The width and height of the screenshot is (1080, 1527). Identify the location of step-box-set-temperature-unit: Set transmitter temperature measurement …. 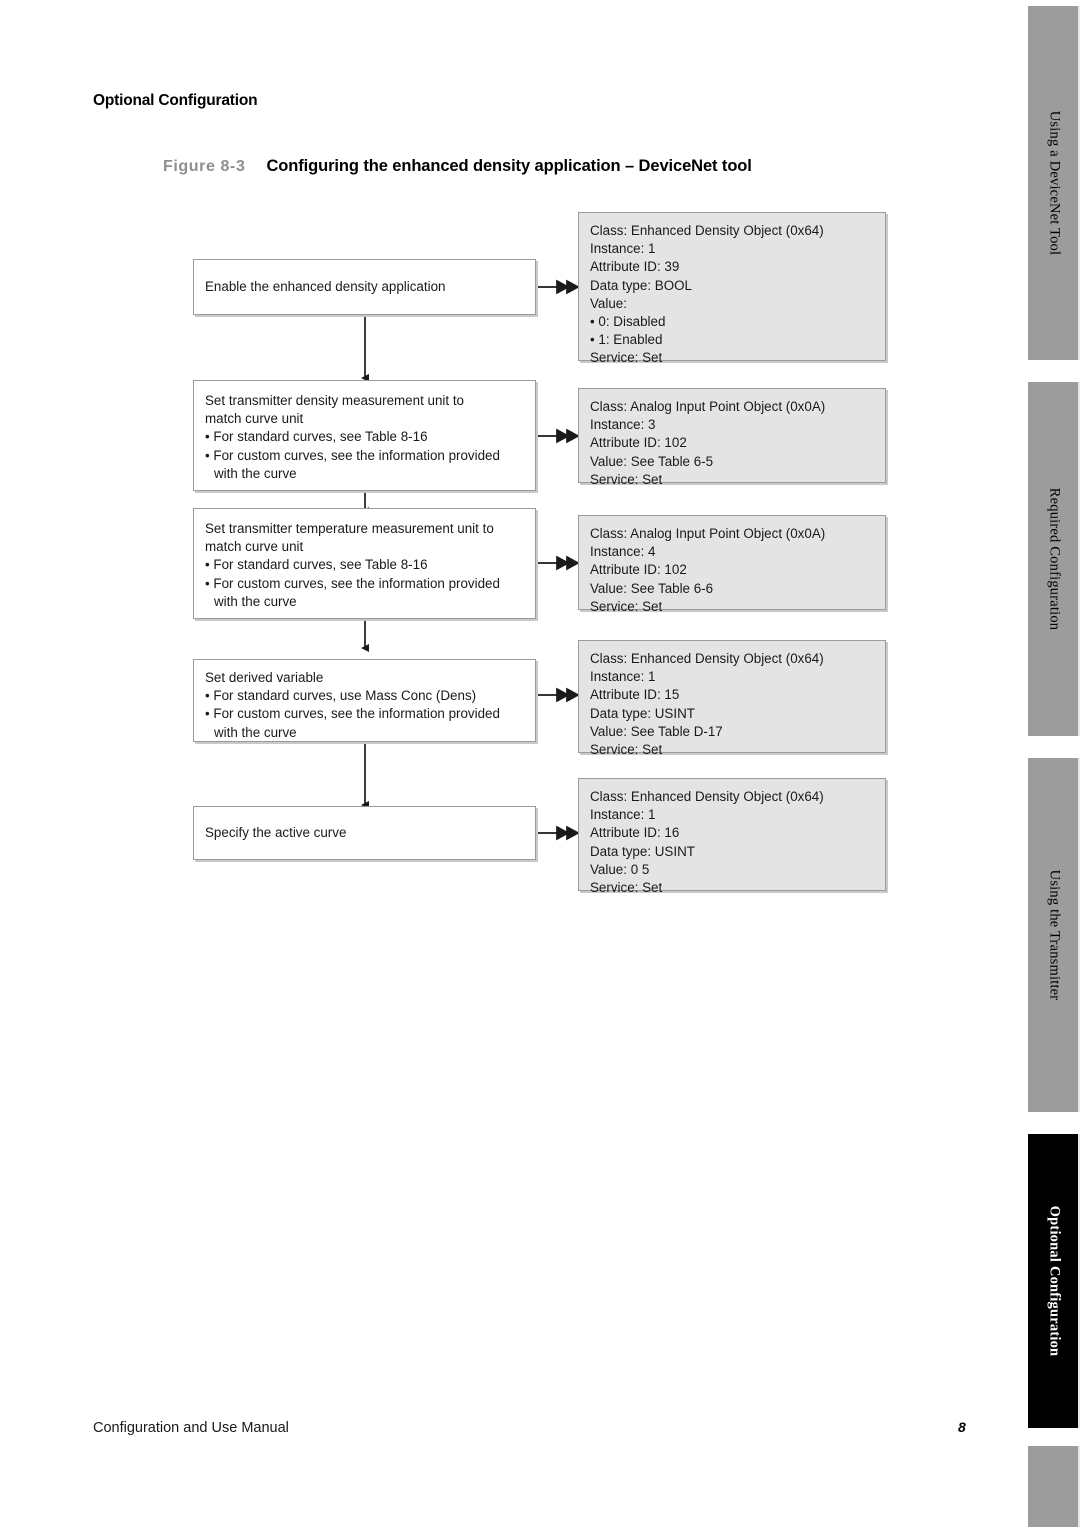
(364, 563).